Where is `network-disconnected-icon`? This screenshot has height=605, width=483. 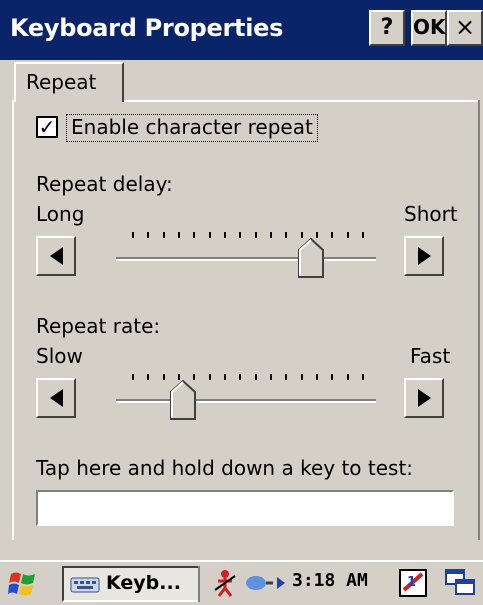 network-disconnected-icon is located at coordinates (225, 583).